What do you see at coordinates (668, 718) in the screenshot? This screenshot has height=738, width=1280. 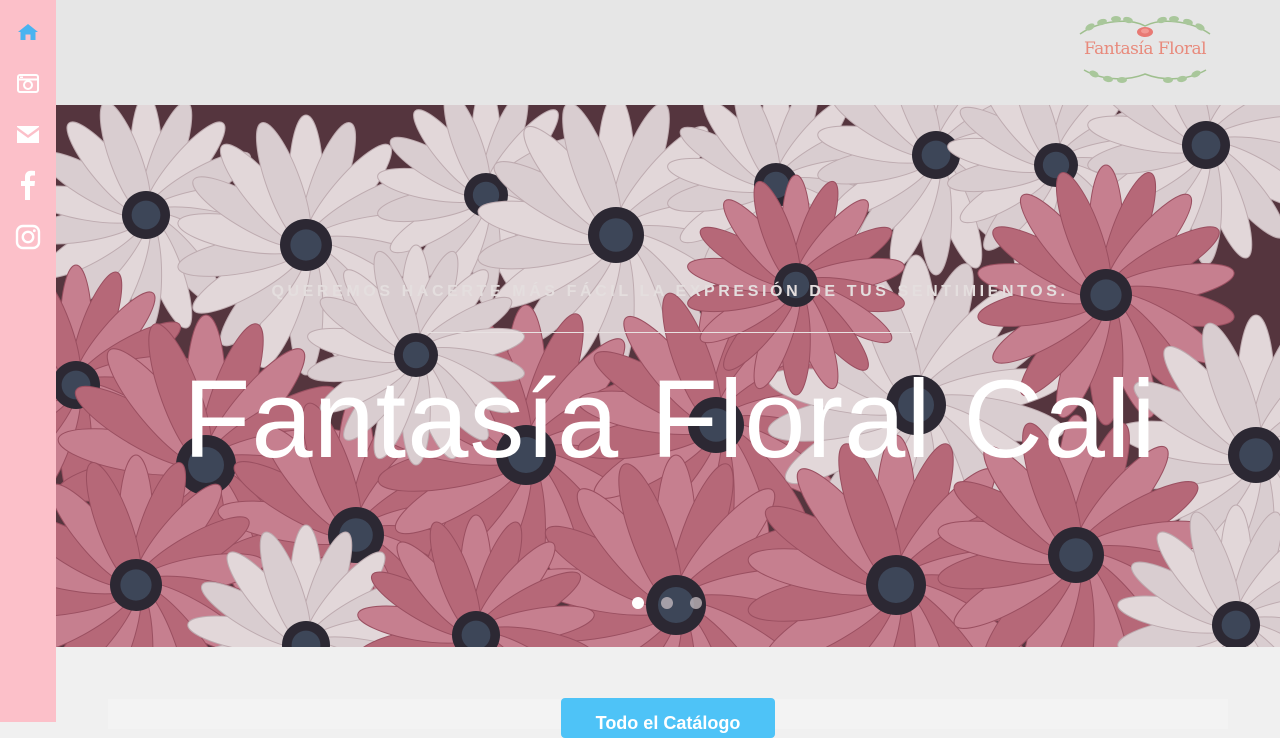 I see `catalog-button: Todo el Catálogo` at bounding box center [668, 718].